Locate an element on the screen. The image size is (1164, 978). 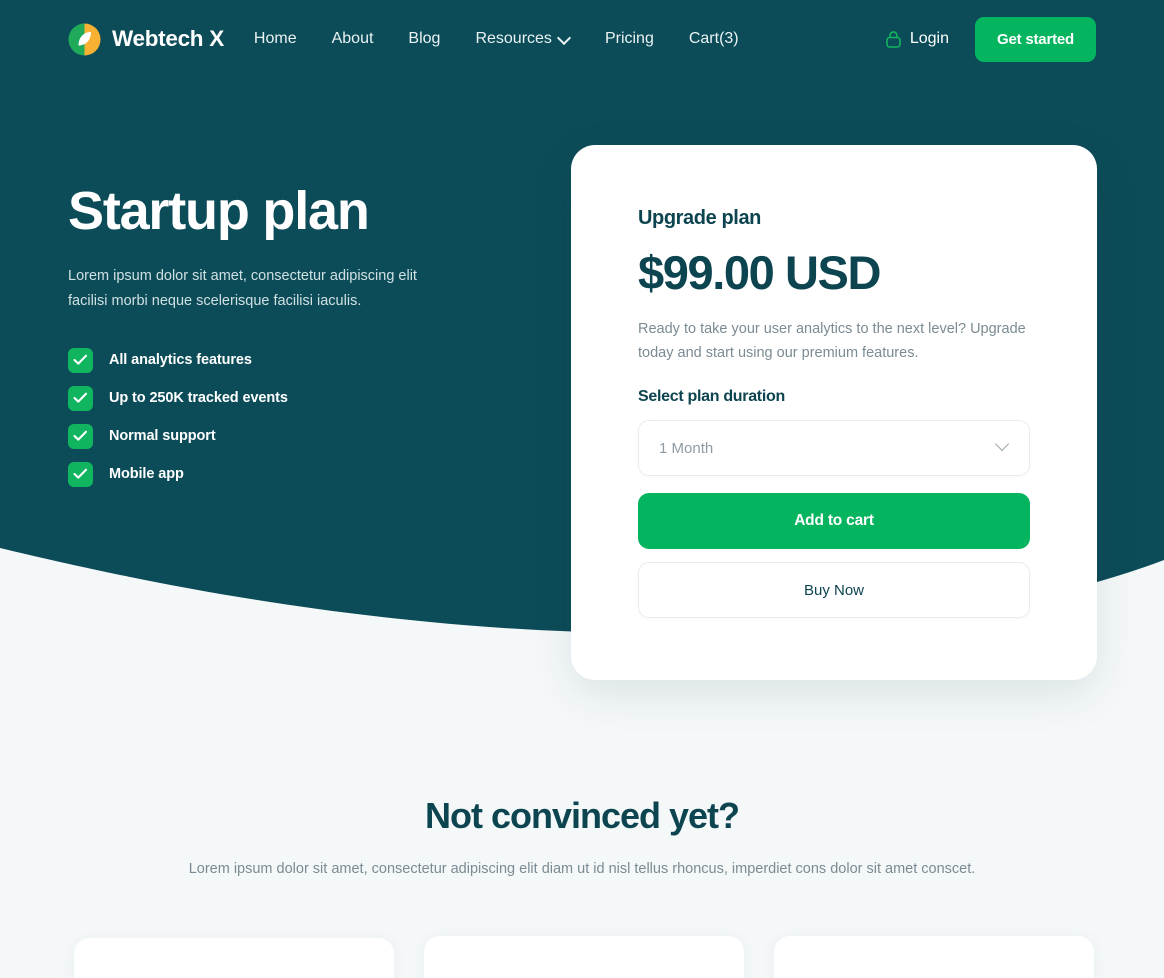
feature-label: Mobile app is located at coordinates (146, 474).